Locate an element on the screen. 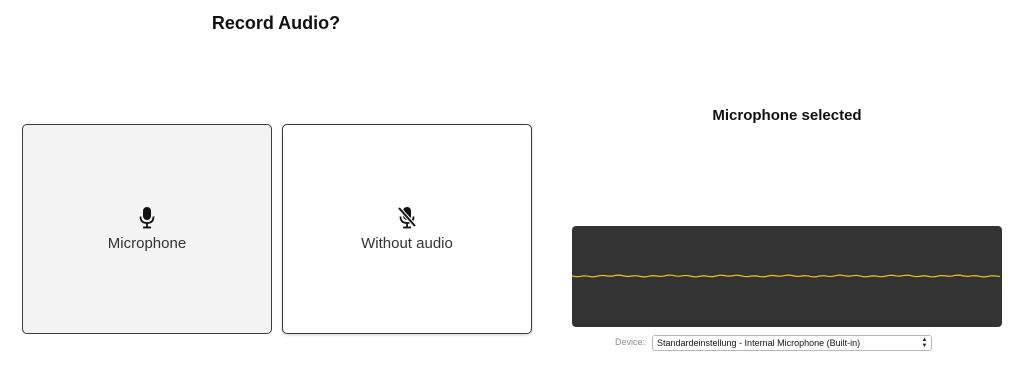 The image size is (1023, 378). microphone-option-card: Microphone is located at coordinates (147, 229).